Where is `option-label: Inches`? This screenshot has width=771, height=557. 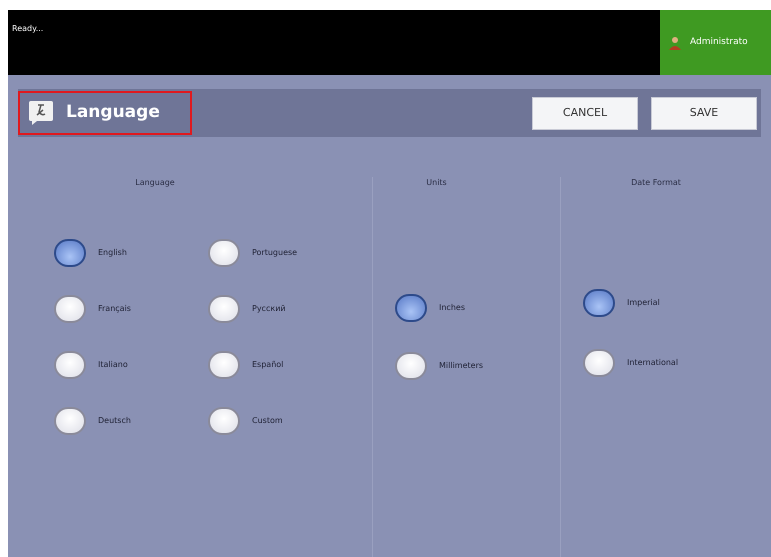
option-label: Inches is located at coordinates (452, 308).